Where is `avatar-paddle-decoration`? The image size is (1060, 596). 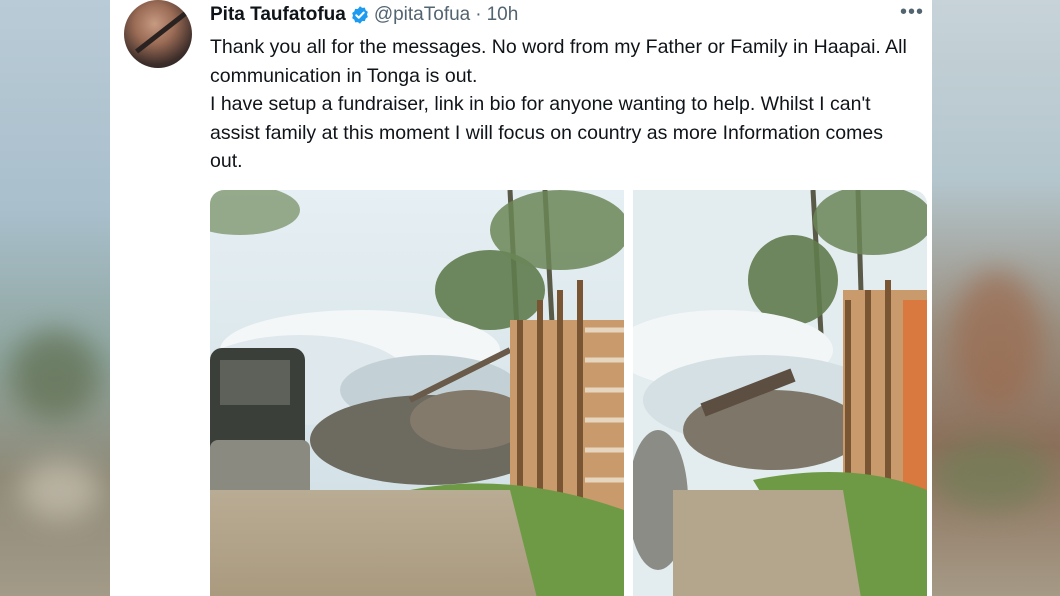
avatar-paddle-decoration is located at coordinates (161, 32).